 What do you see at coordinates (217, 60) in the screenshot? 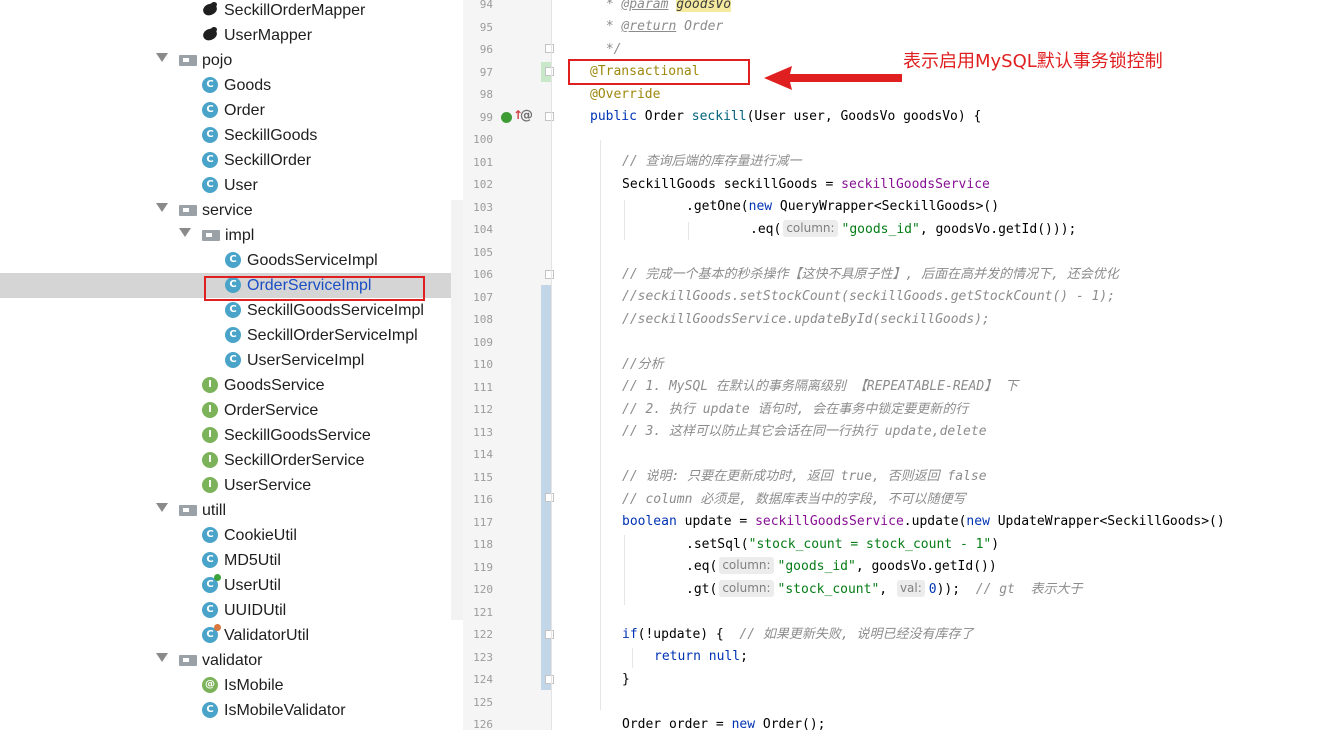
I see `tree-item-label: pojo` at bounding box center [217, 60].